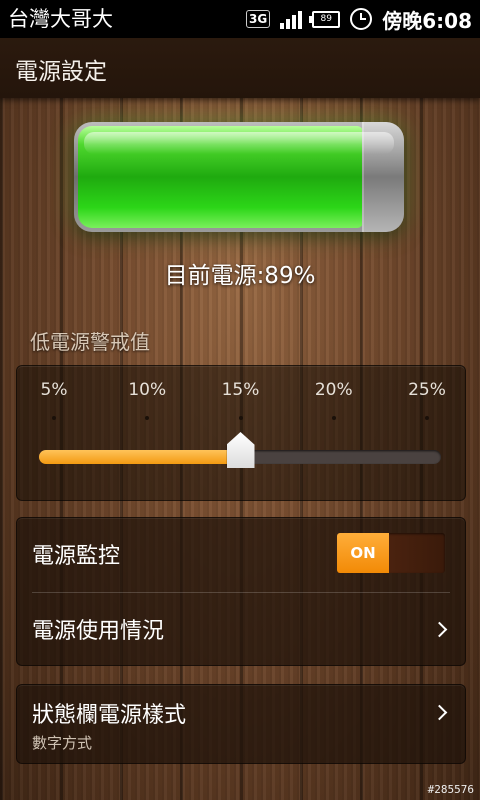  What do you see at coordinates (291, 19) in the screenshot?
I see `signal-strength-icon` at bounding box center [291, 19].